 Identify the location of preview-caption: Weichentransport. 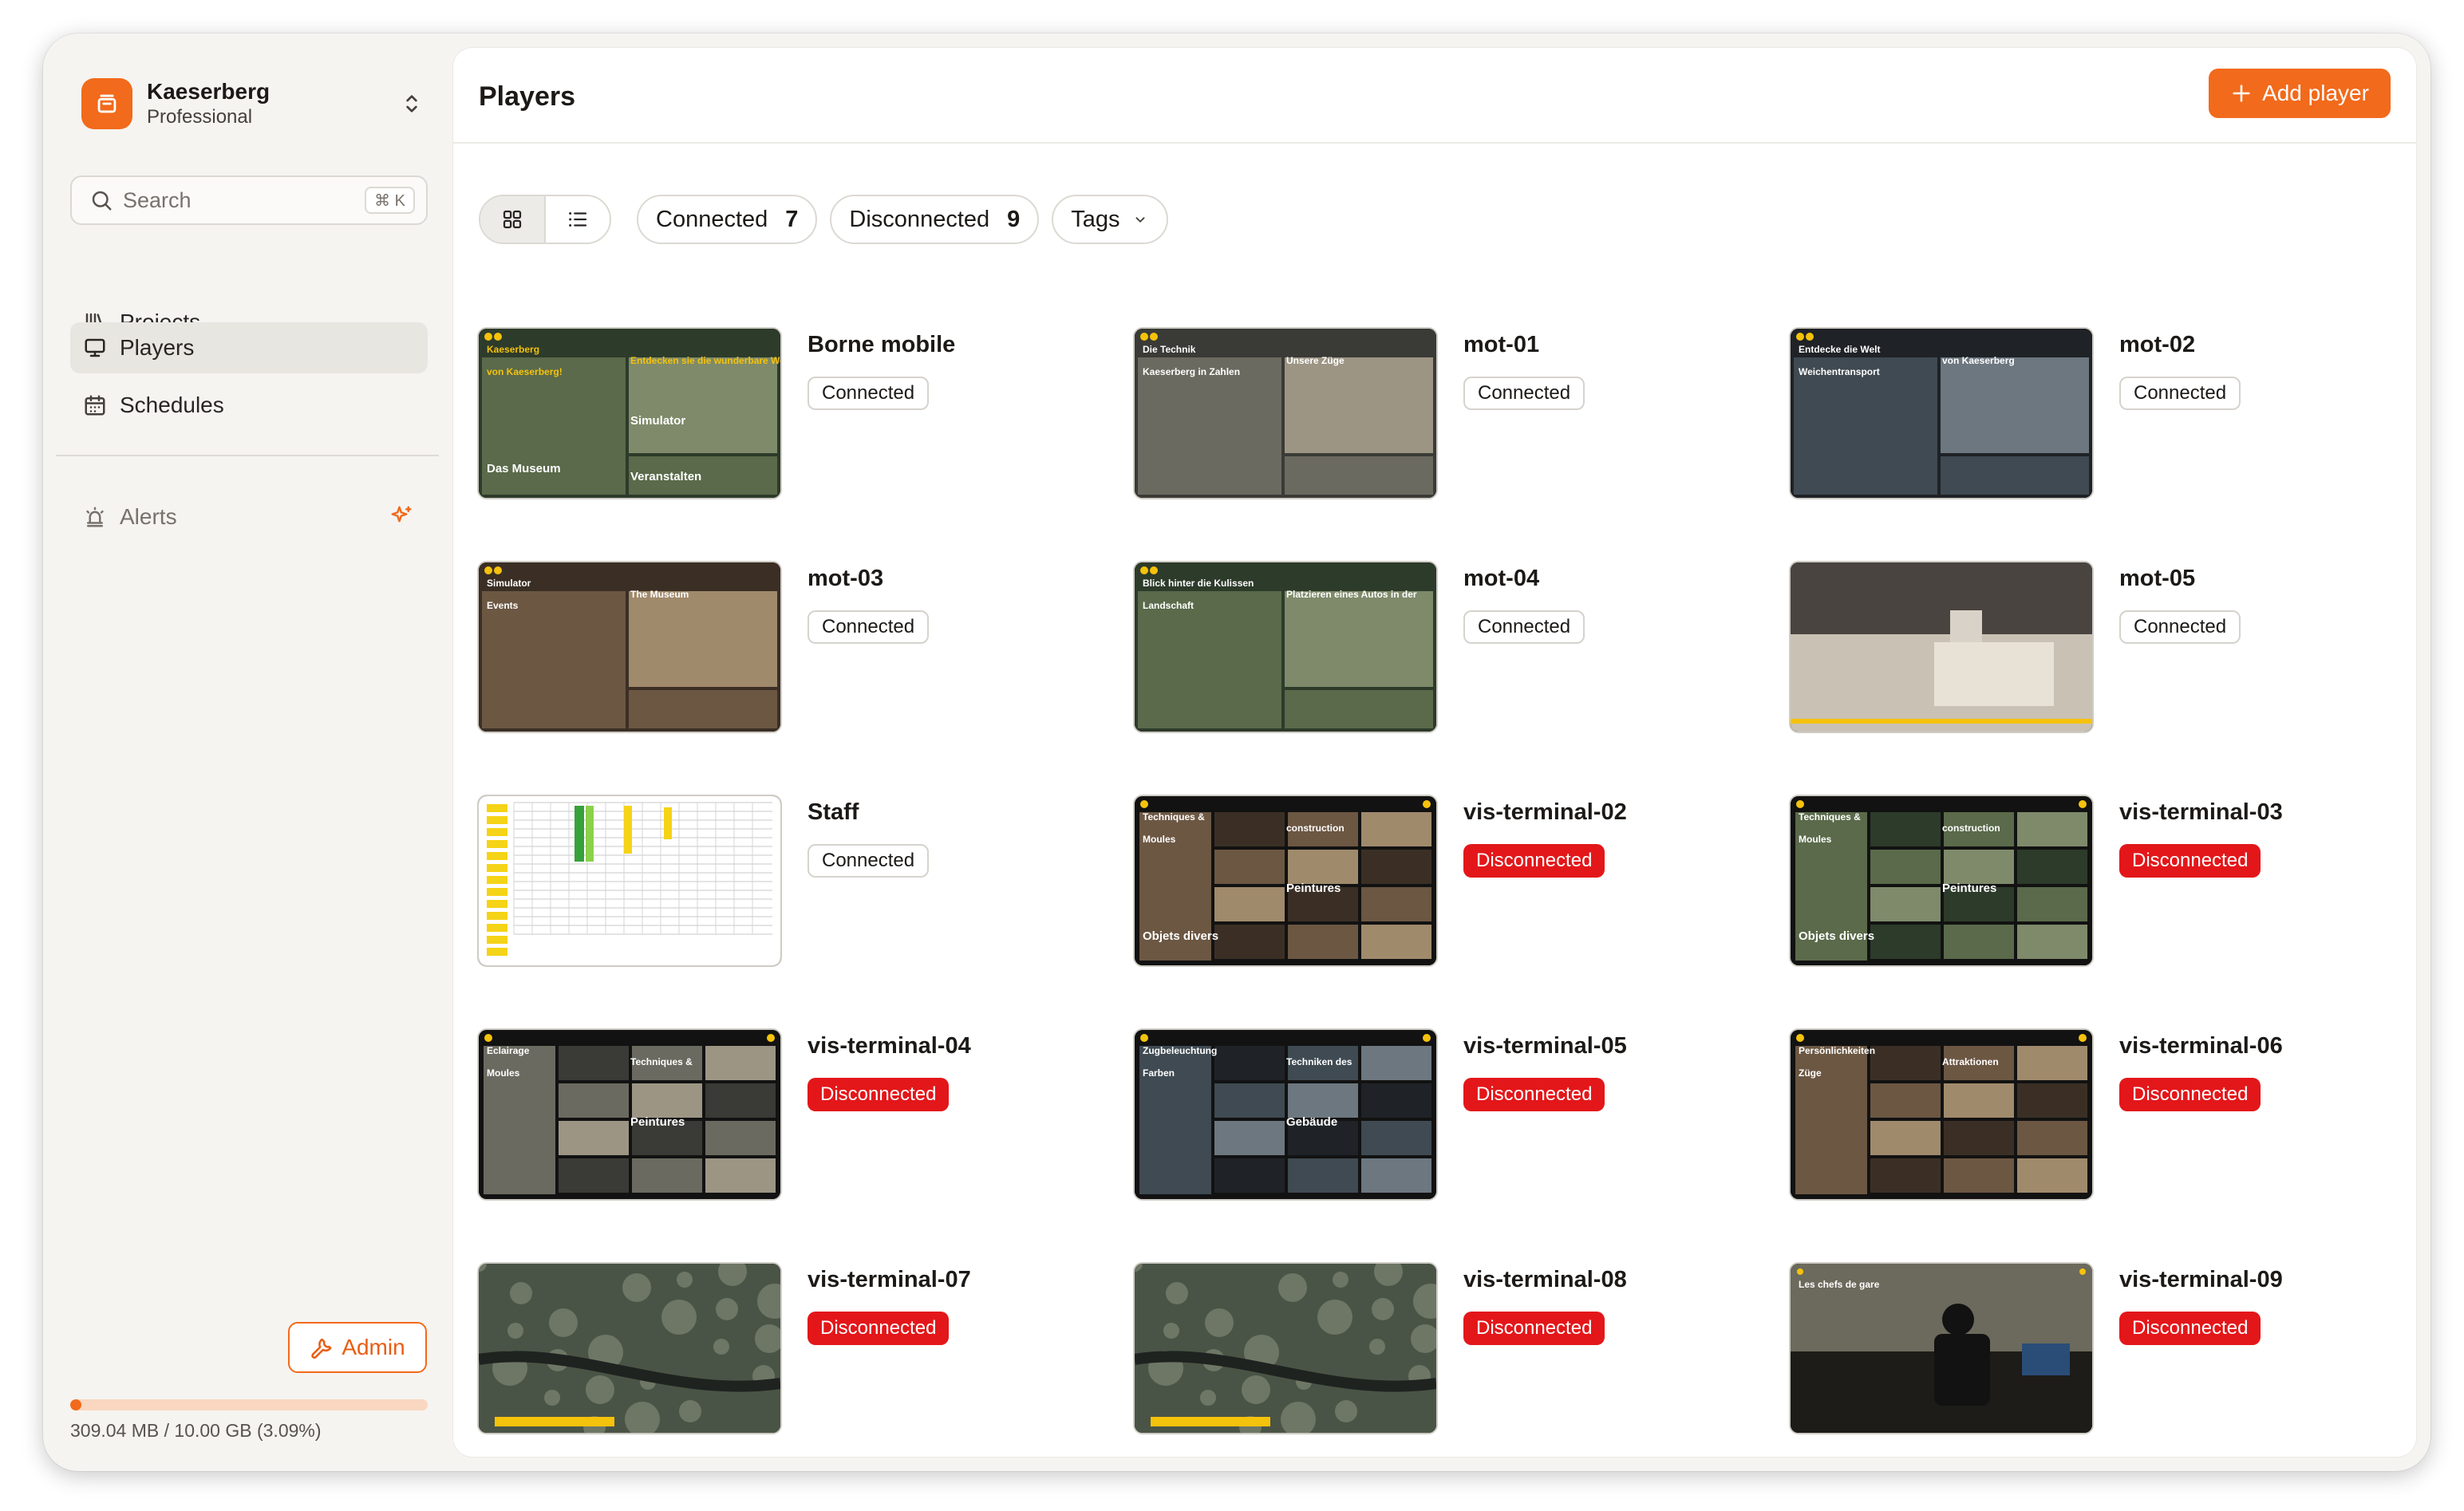
(1839, 371).